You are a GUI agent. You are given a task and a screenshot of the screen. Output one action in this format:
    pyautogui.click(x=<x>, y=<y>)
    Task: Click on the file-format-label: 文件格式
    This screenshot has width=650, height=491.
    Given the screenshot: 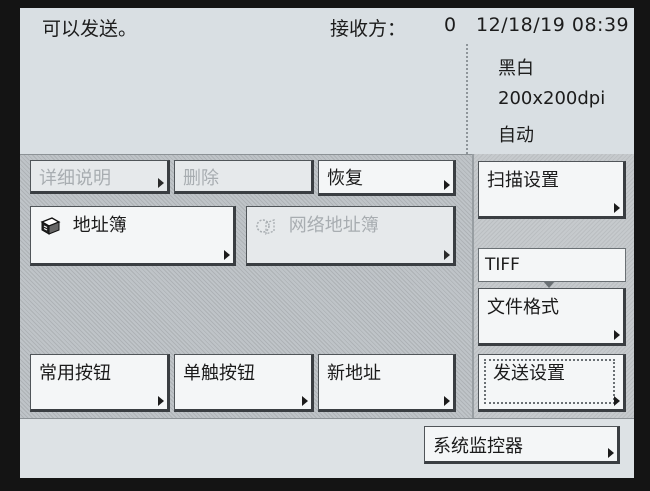 What is the action you would take?
    pyautogui.click(x=523, y=307)
    